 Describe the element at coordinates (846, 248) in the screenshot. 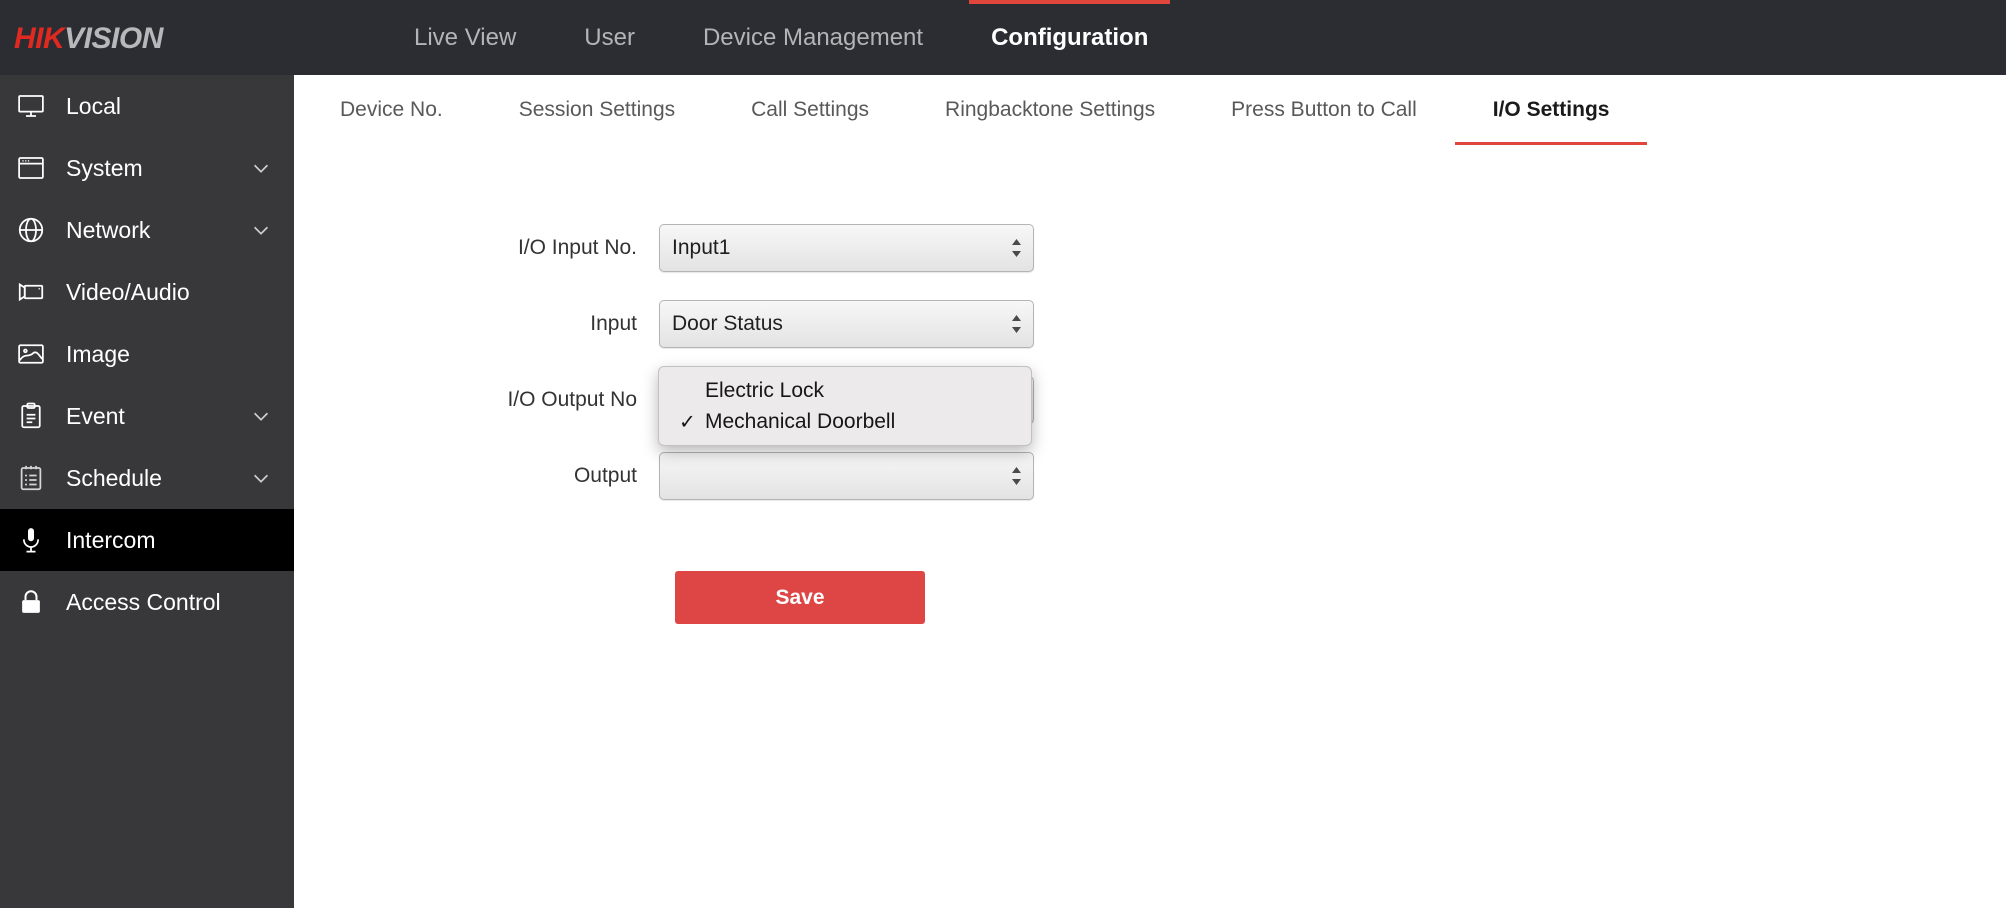

I see `select-io-input-no: Input1` at that location.